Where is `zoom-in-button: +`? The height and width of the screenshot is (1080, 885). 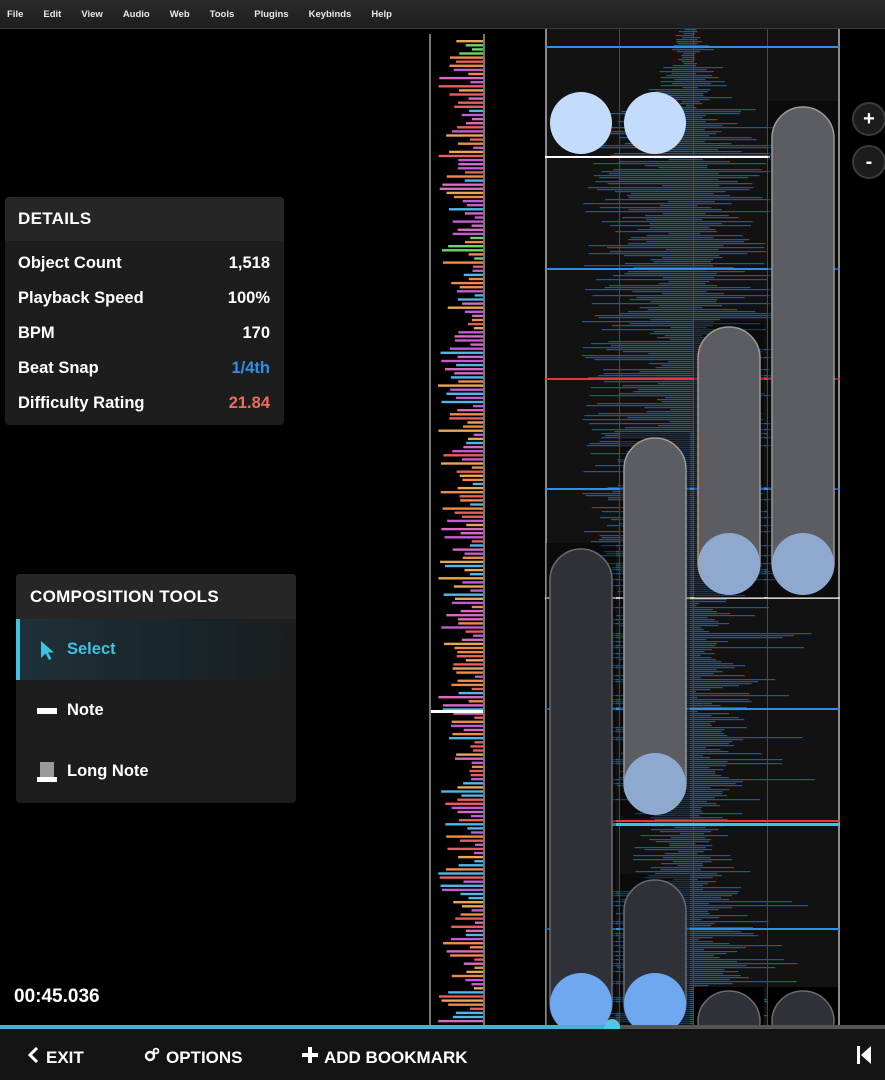
zoom-in-button: + is located at coordinates (868, 119).